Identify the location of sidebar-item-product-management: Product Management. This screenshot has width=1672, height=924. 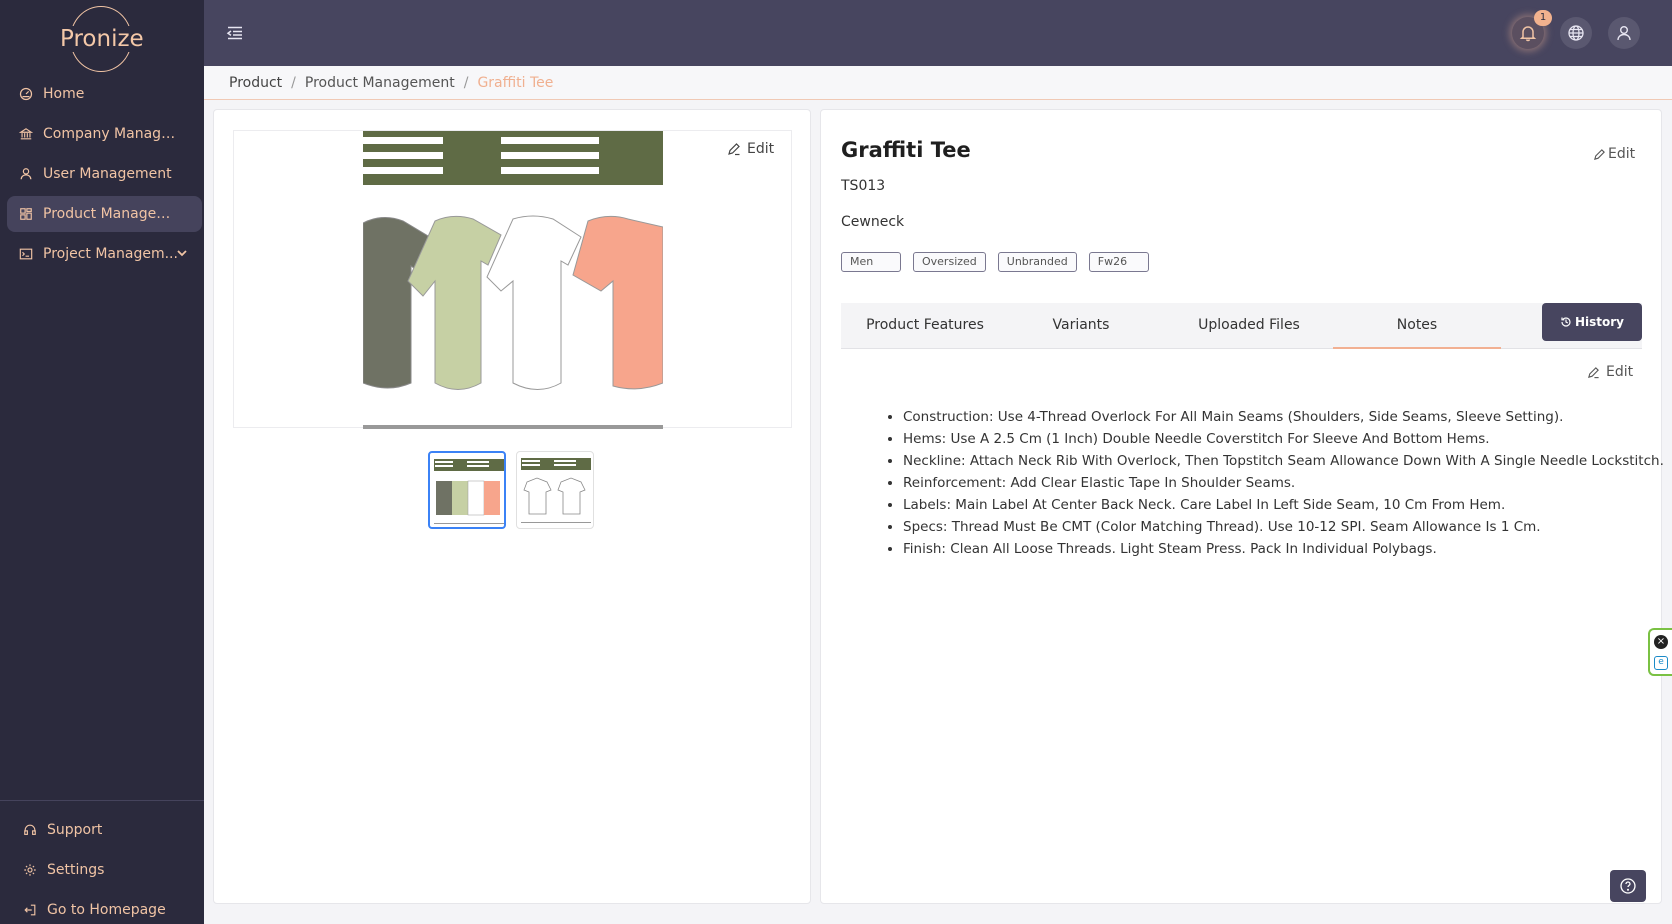
(104, 214).